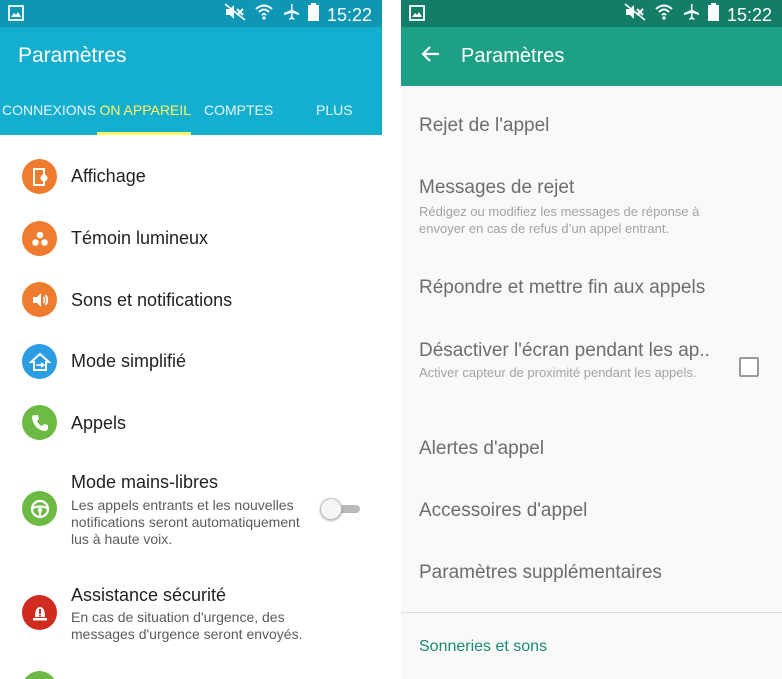  Describe the element at coordinates (238, 110) in the screenshot. I see `tab-comptes: COMPTES` at that location.